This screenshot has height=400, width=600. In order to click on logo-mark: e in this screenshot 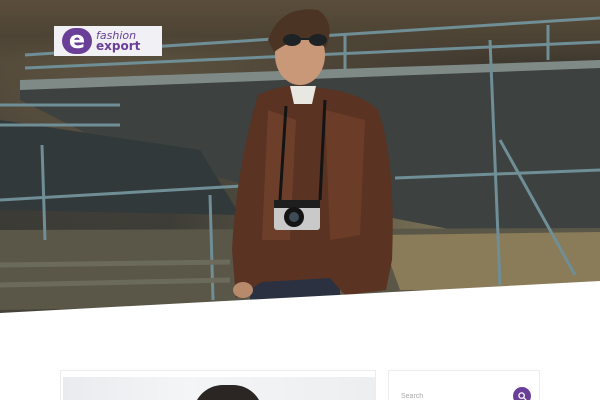, I will do `click(77, 41)`.